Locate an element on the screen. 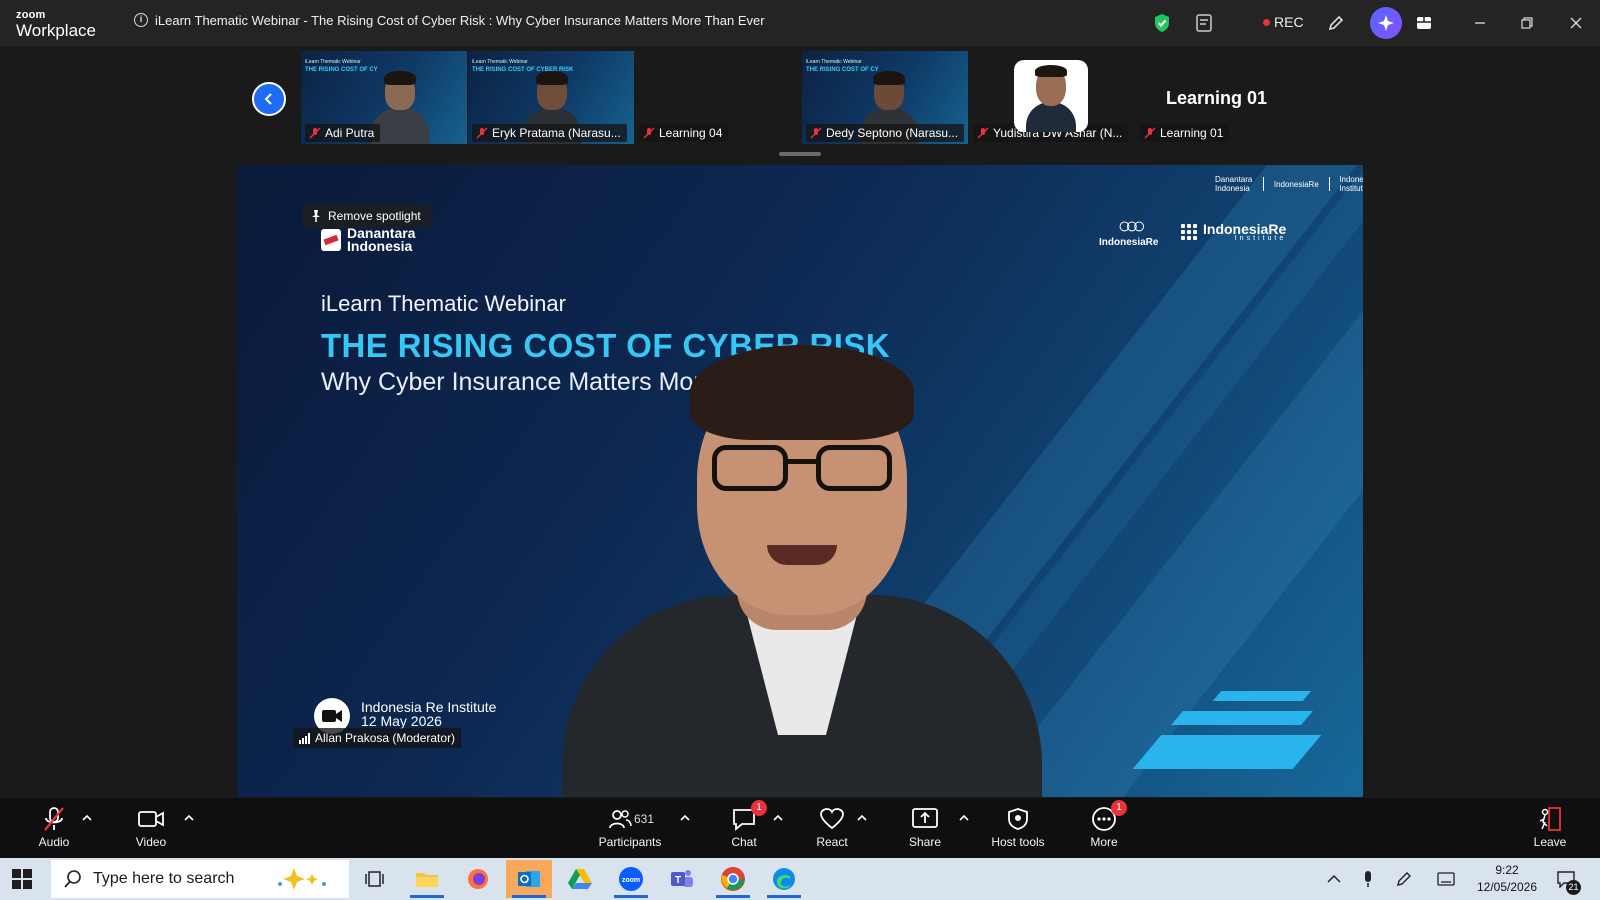 This screenshot has width=1600, height=900. recording-indicator: REC is located at coordinates (1283, 22).